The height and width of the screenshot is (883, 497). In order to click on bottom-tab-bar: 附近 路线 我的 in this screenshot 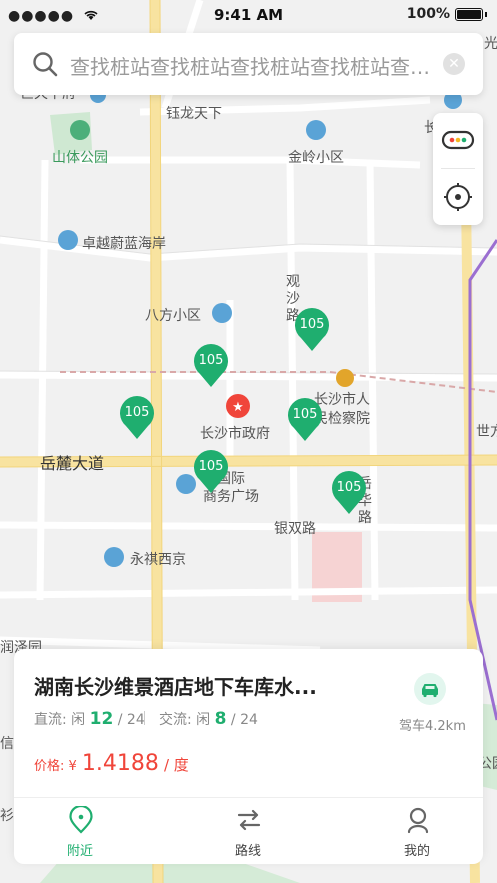, I will do `click(248, 831)`.